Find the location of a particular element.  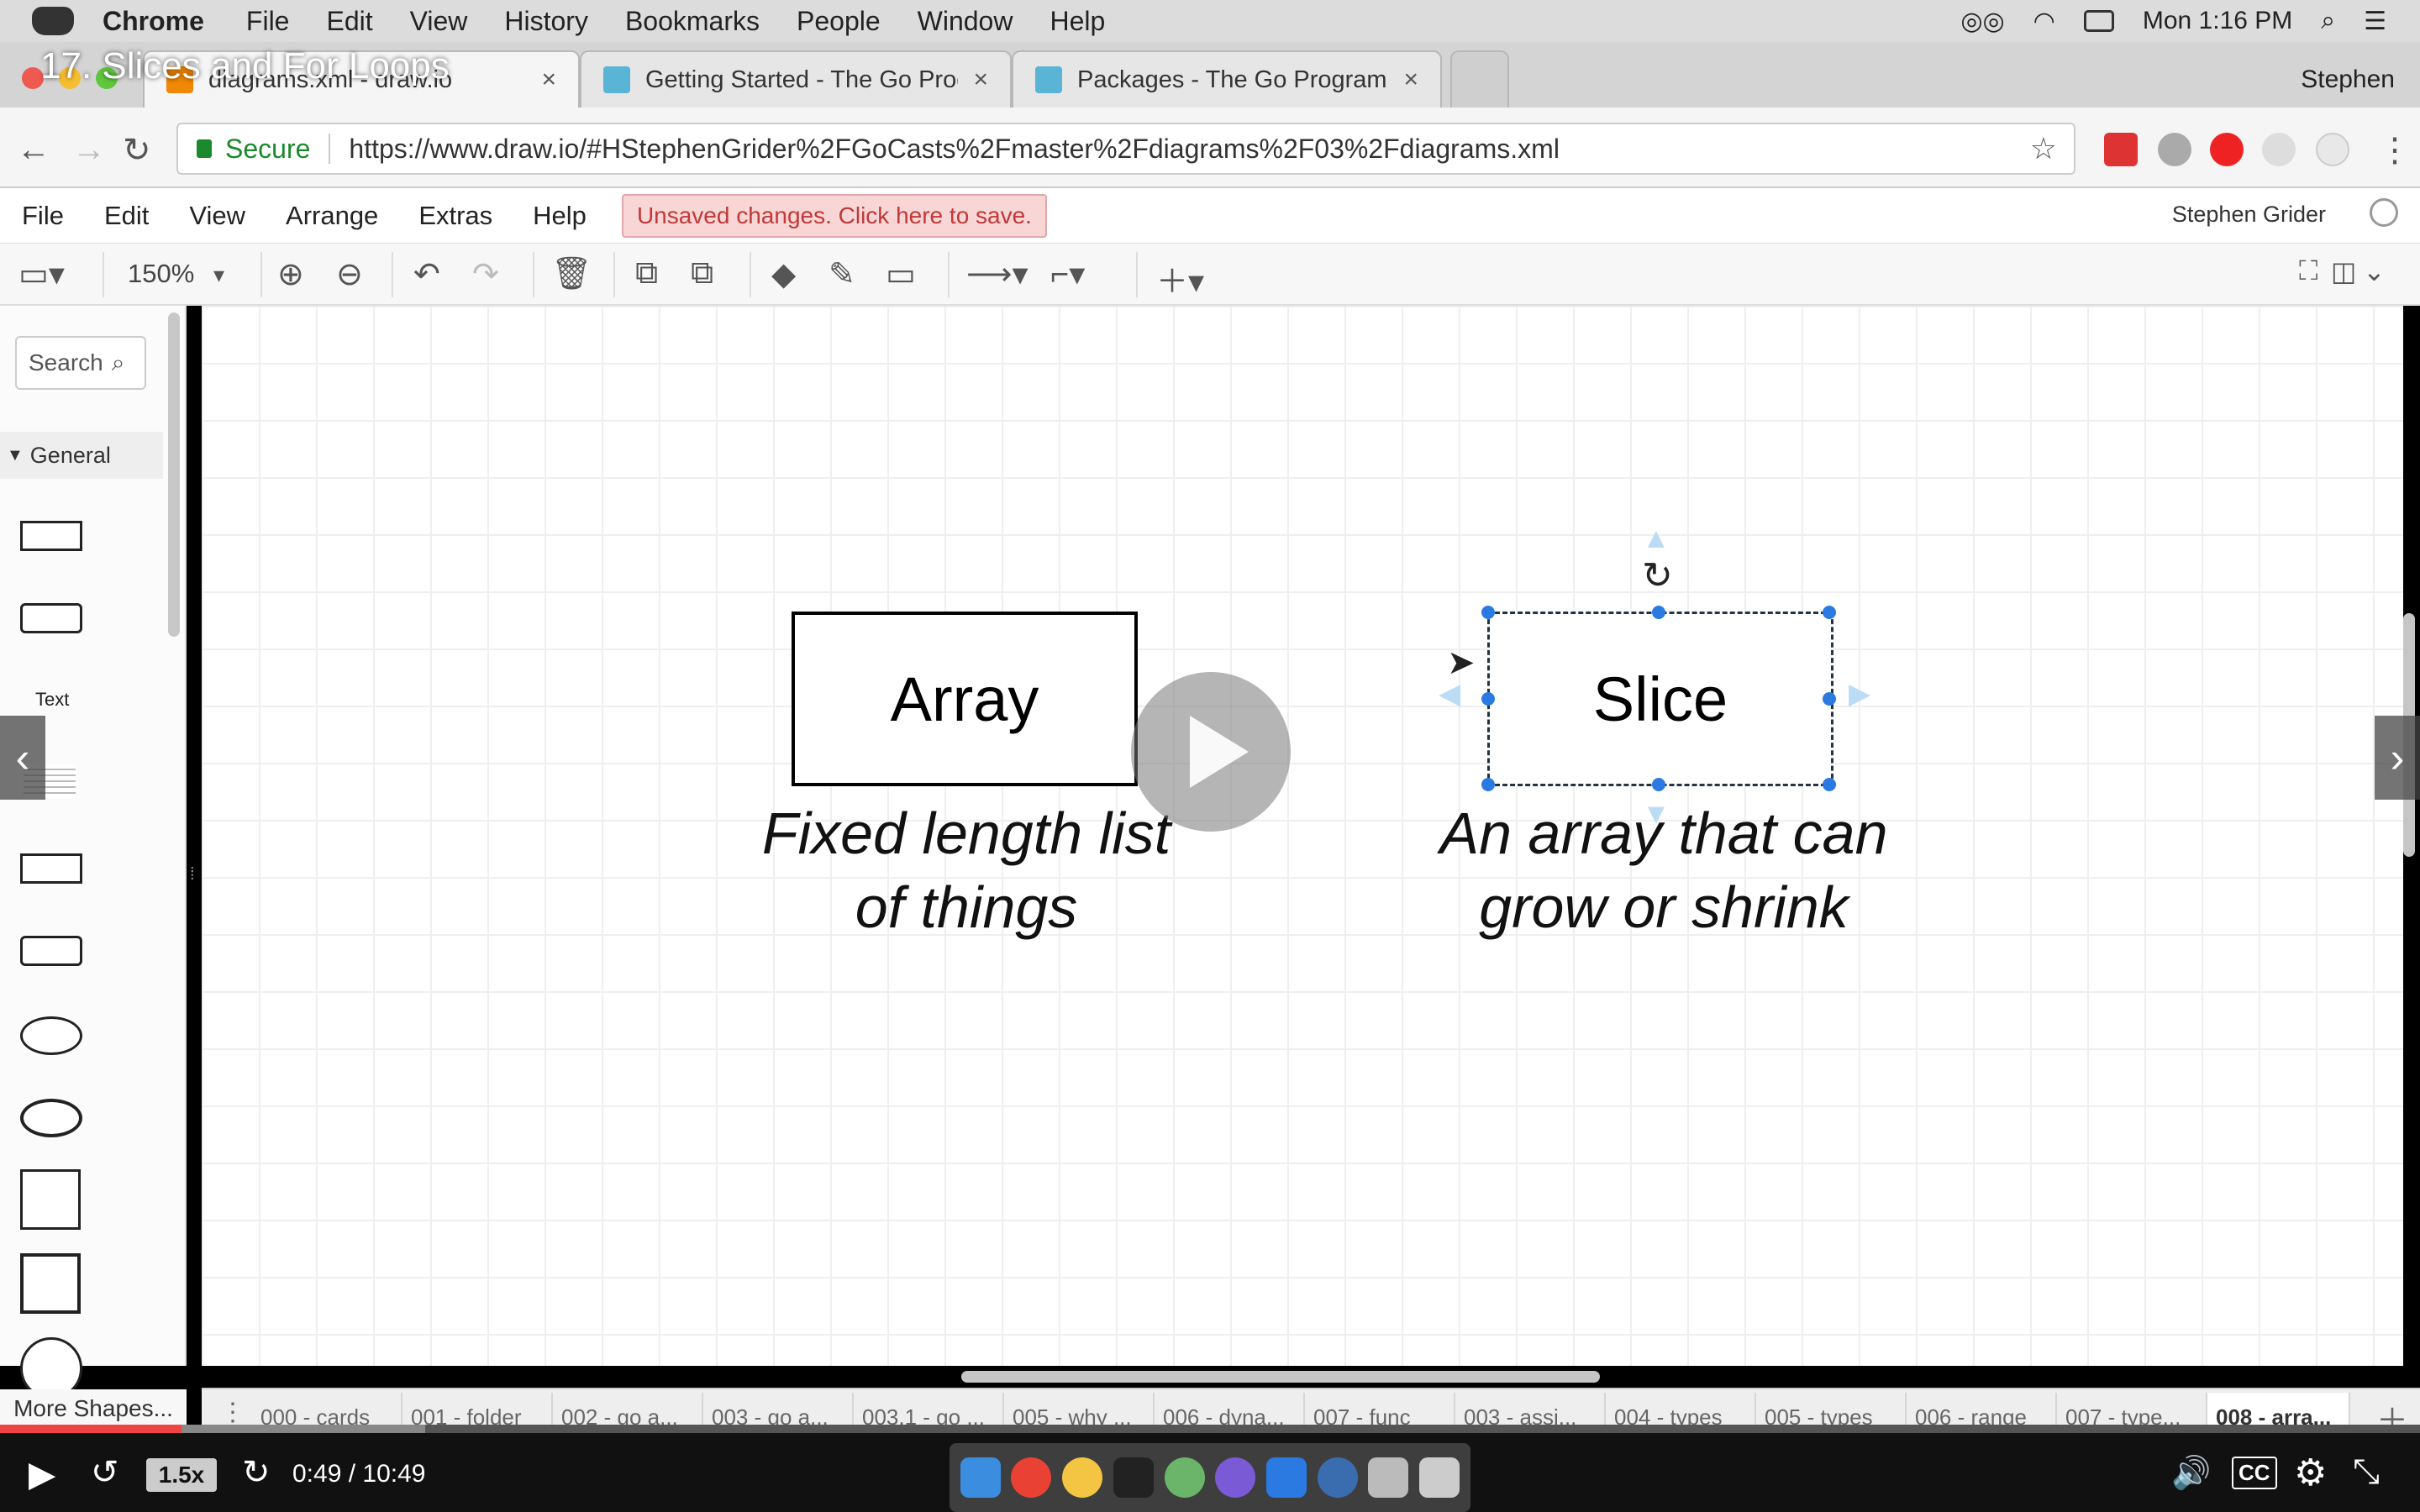

vscode-icon is located at coordinates (1286, 1477).